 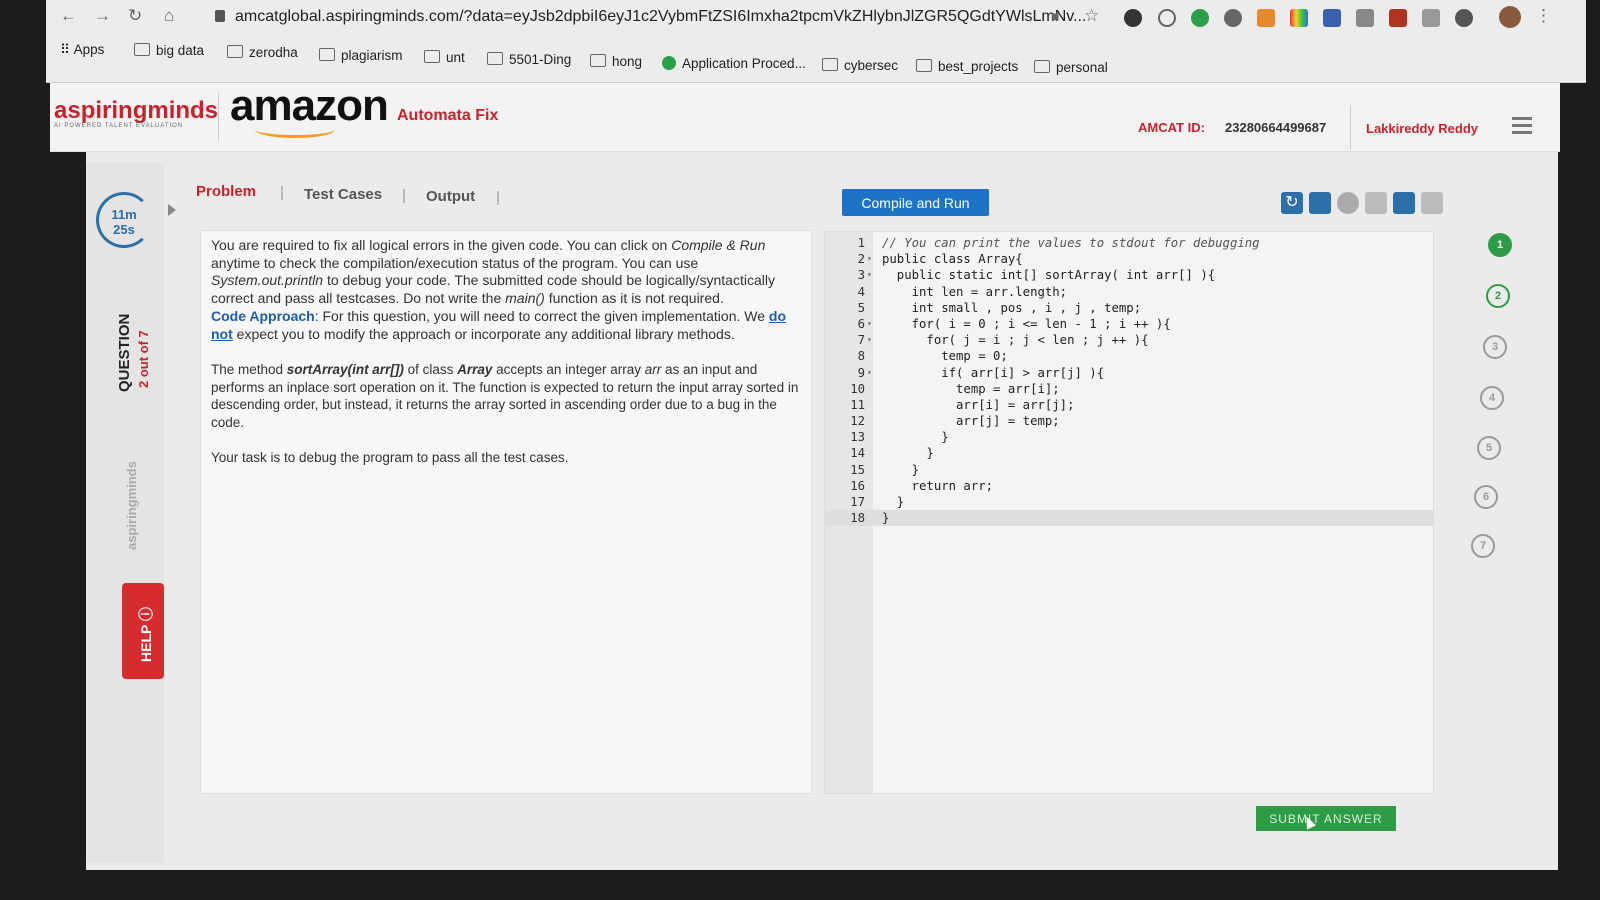 What do you see at coordinates (262, 52) in the screenshot?
I see `bookmark-zerodha: zerodha` at bounding box center [262, 52].